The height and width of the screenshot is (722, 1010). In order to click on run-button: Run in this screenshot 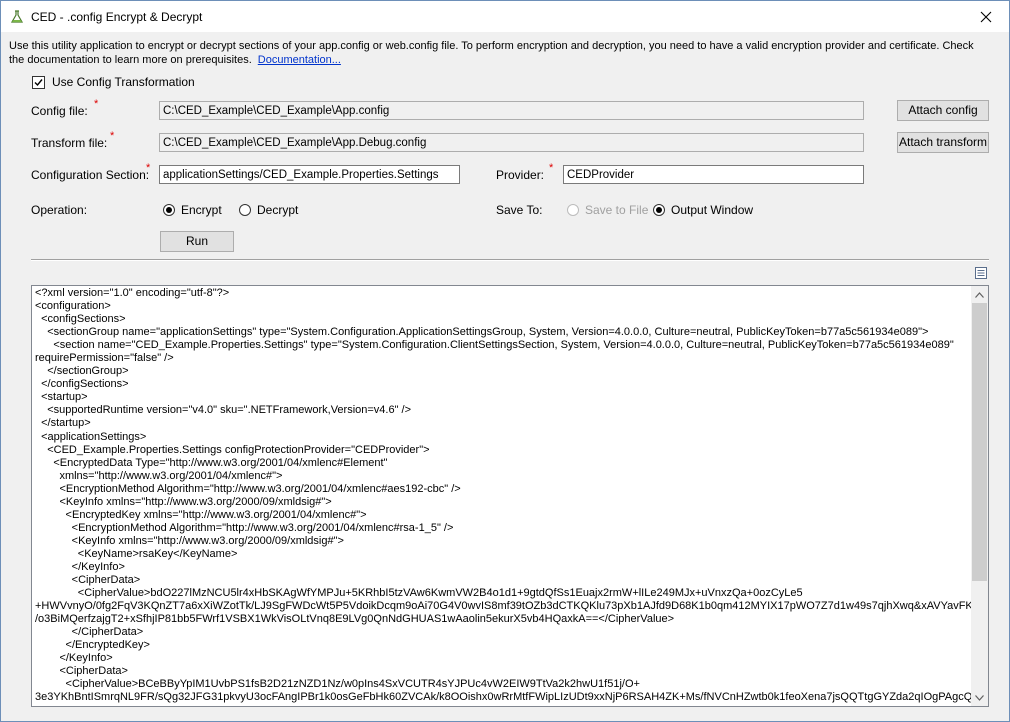, I will do `click(197, 241)`.